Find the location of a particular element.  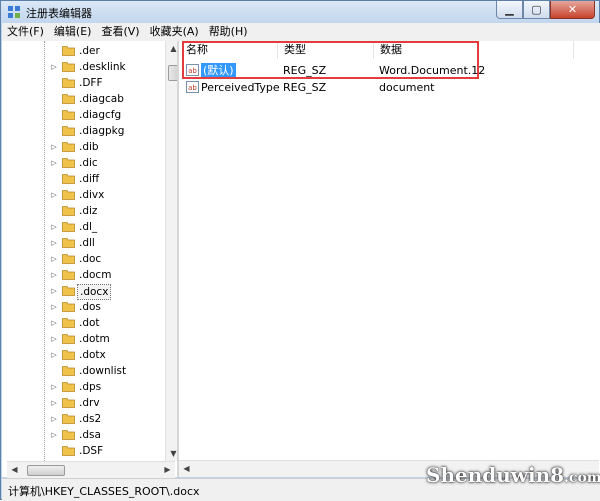

tree-item: ▷ .dib is located at coordinates (104, 147).